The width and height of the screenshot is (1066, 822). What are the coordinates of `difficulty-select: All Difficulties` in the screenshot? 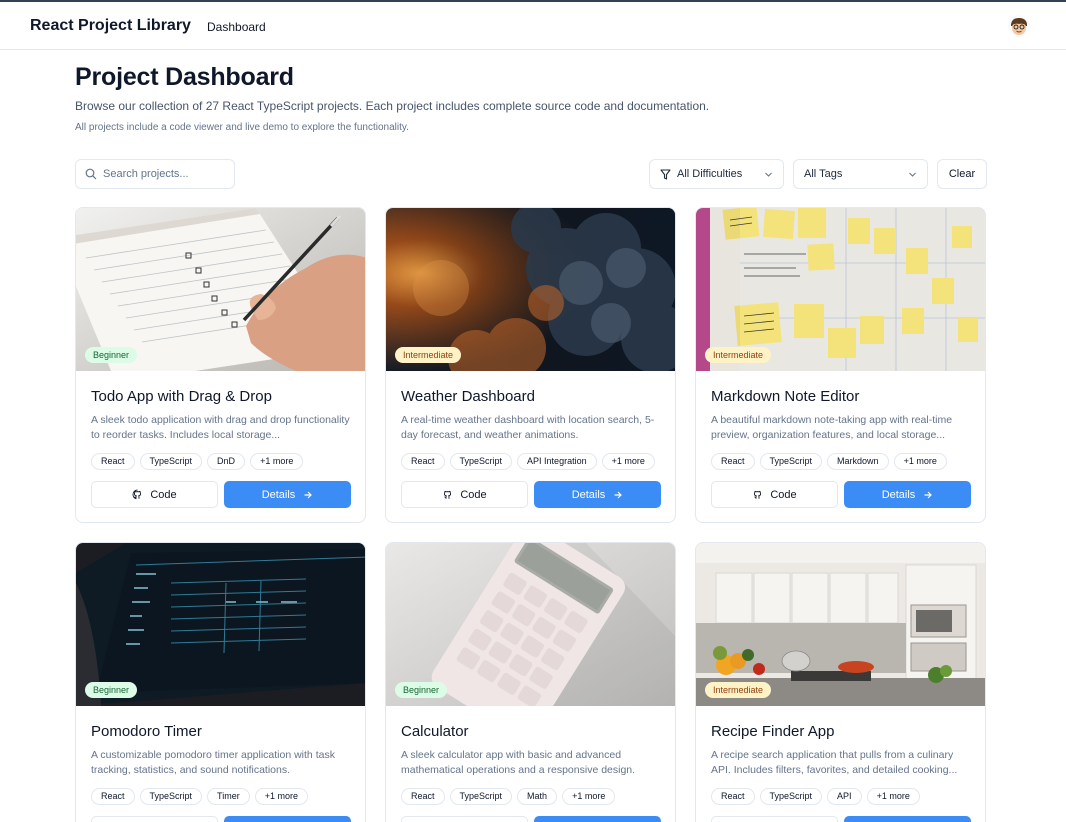 It's located at (716, 174).